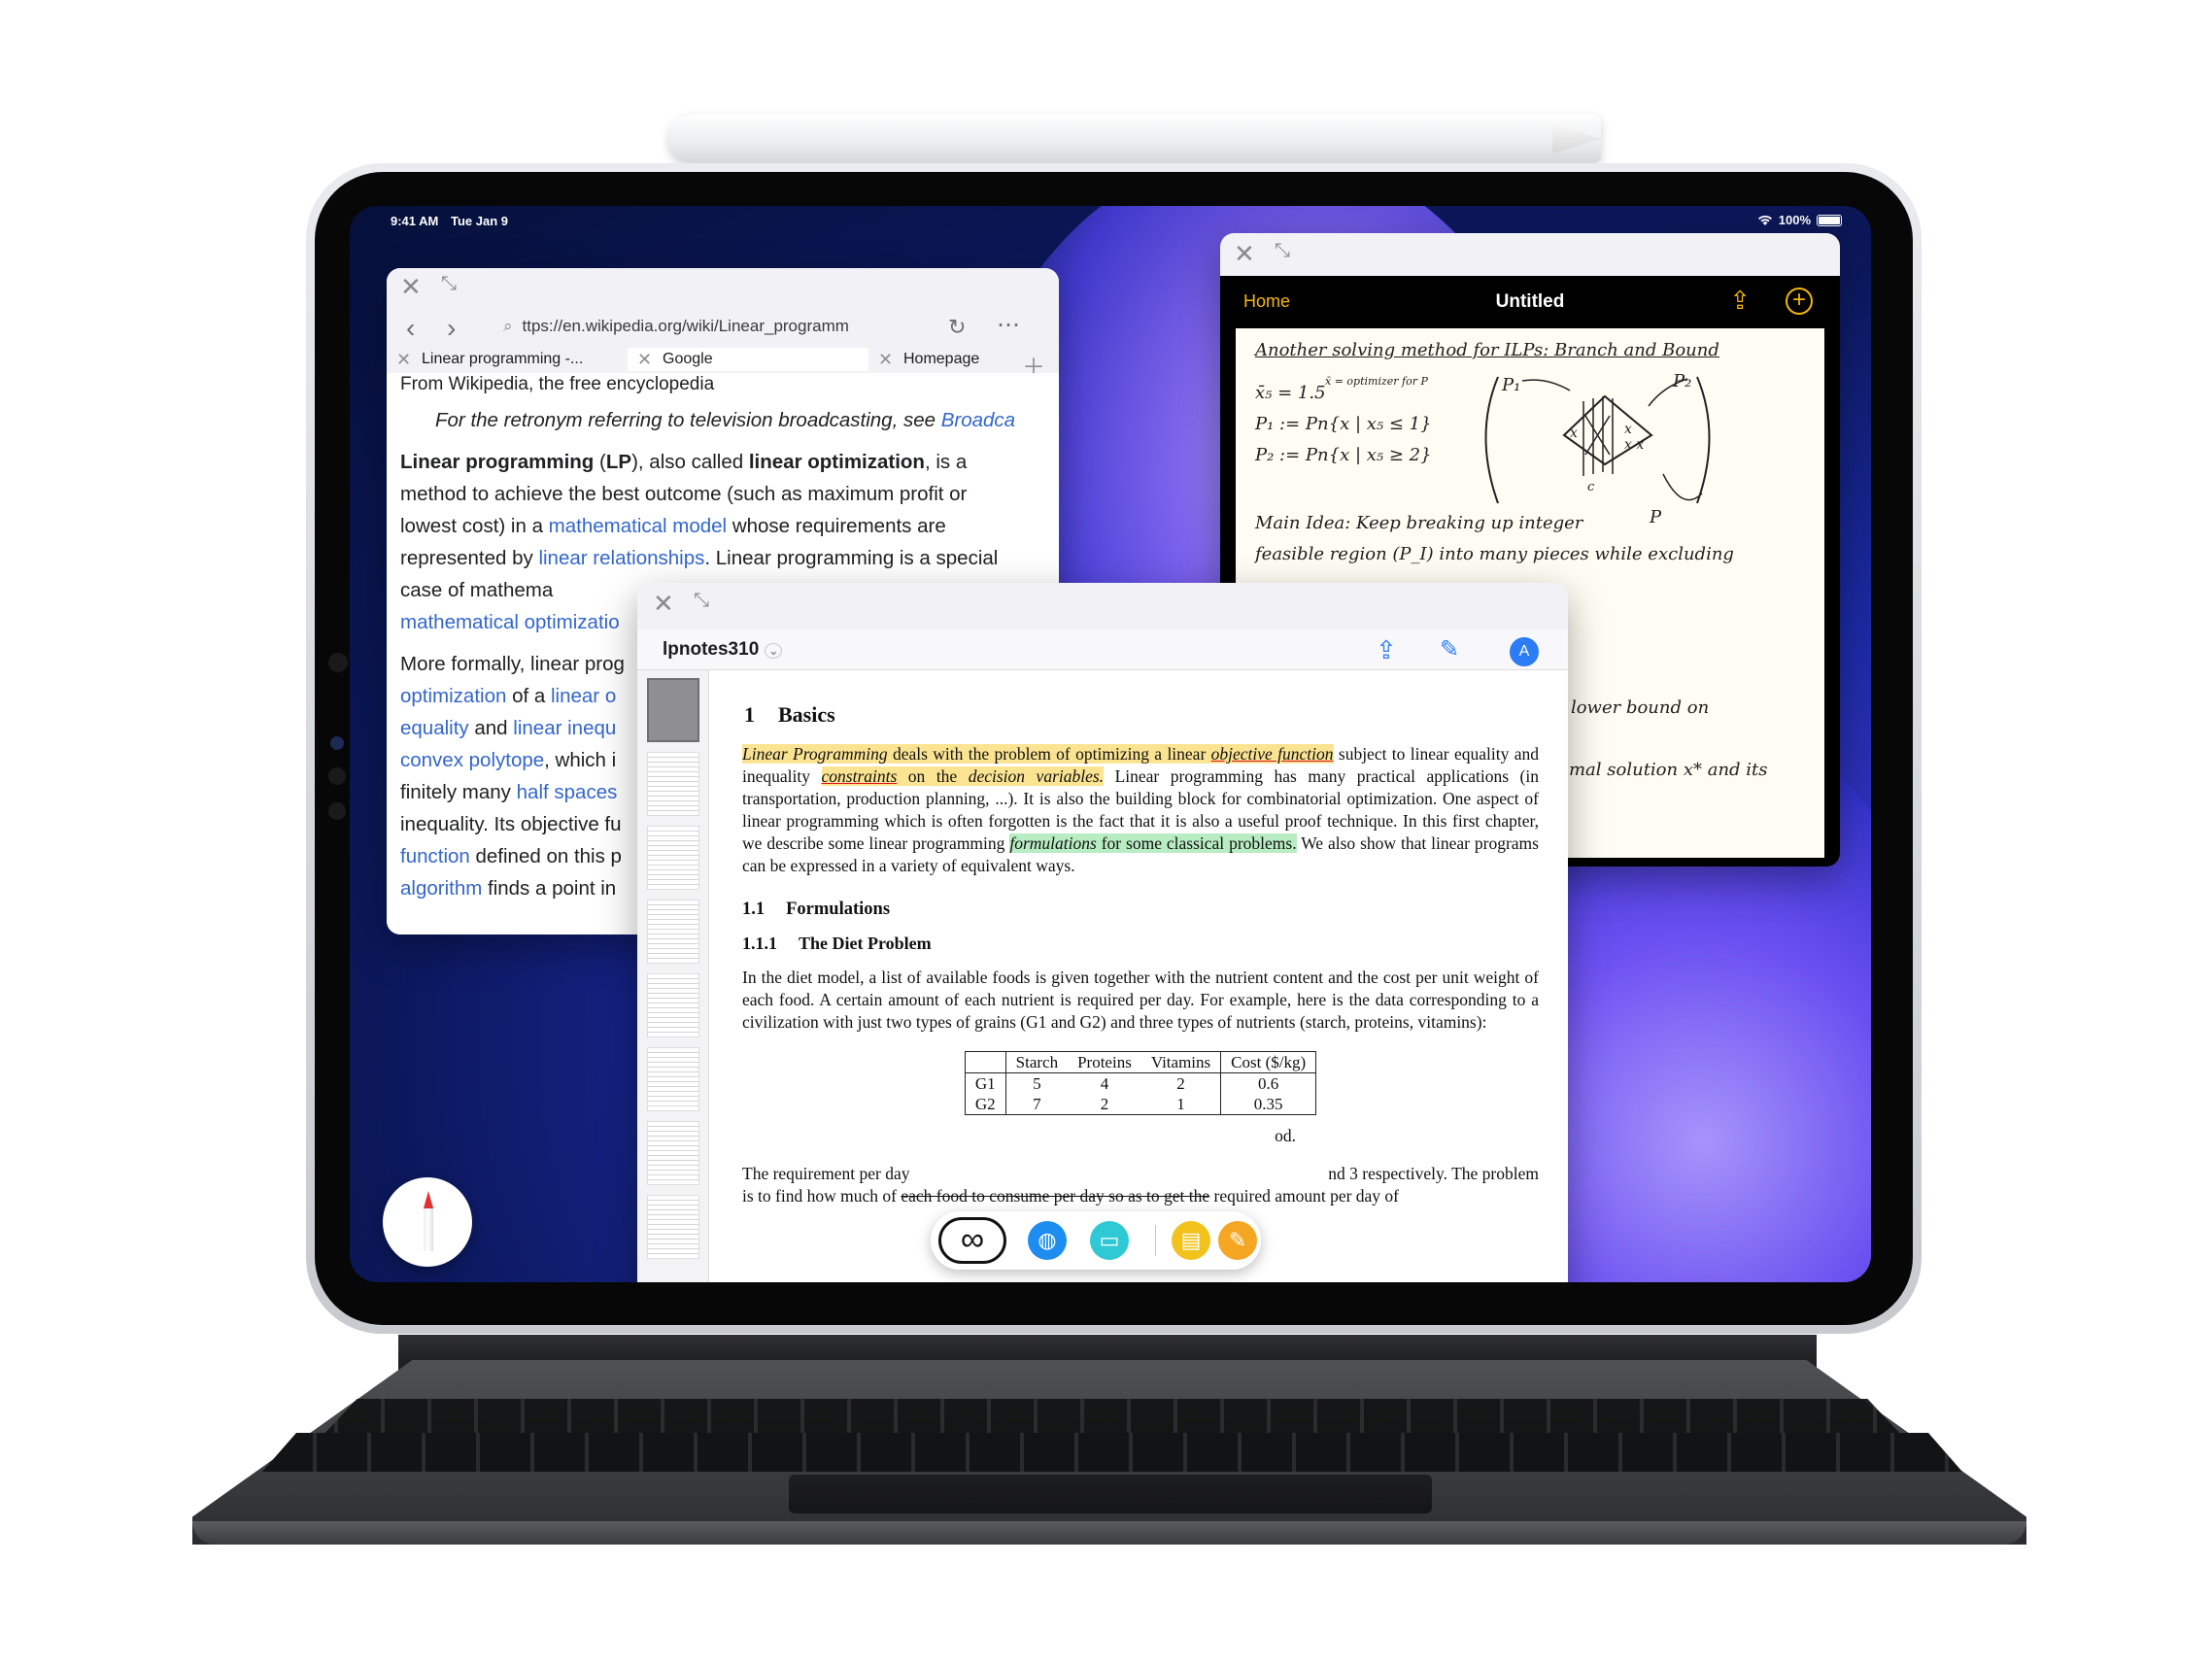  What do you see at coordinates (1343, 424) in the screenshot?
I see `handwriting-line: P₁ := Pn{x | x₅ ≤ 1}` at bounding box center [1343, 424].